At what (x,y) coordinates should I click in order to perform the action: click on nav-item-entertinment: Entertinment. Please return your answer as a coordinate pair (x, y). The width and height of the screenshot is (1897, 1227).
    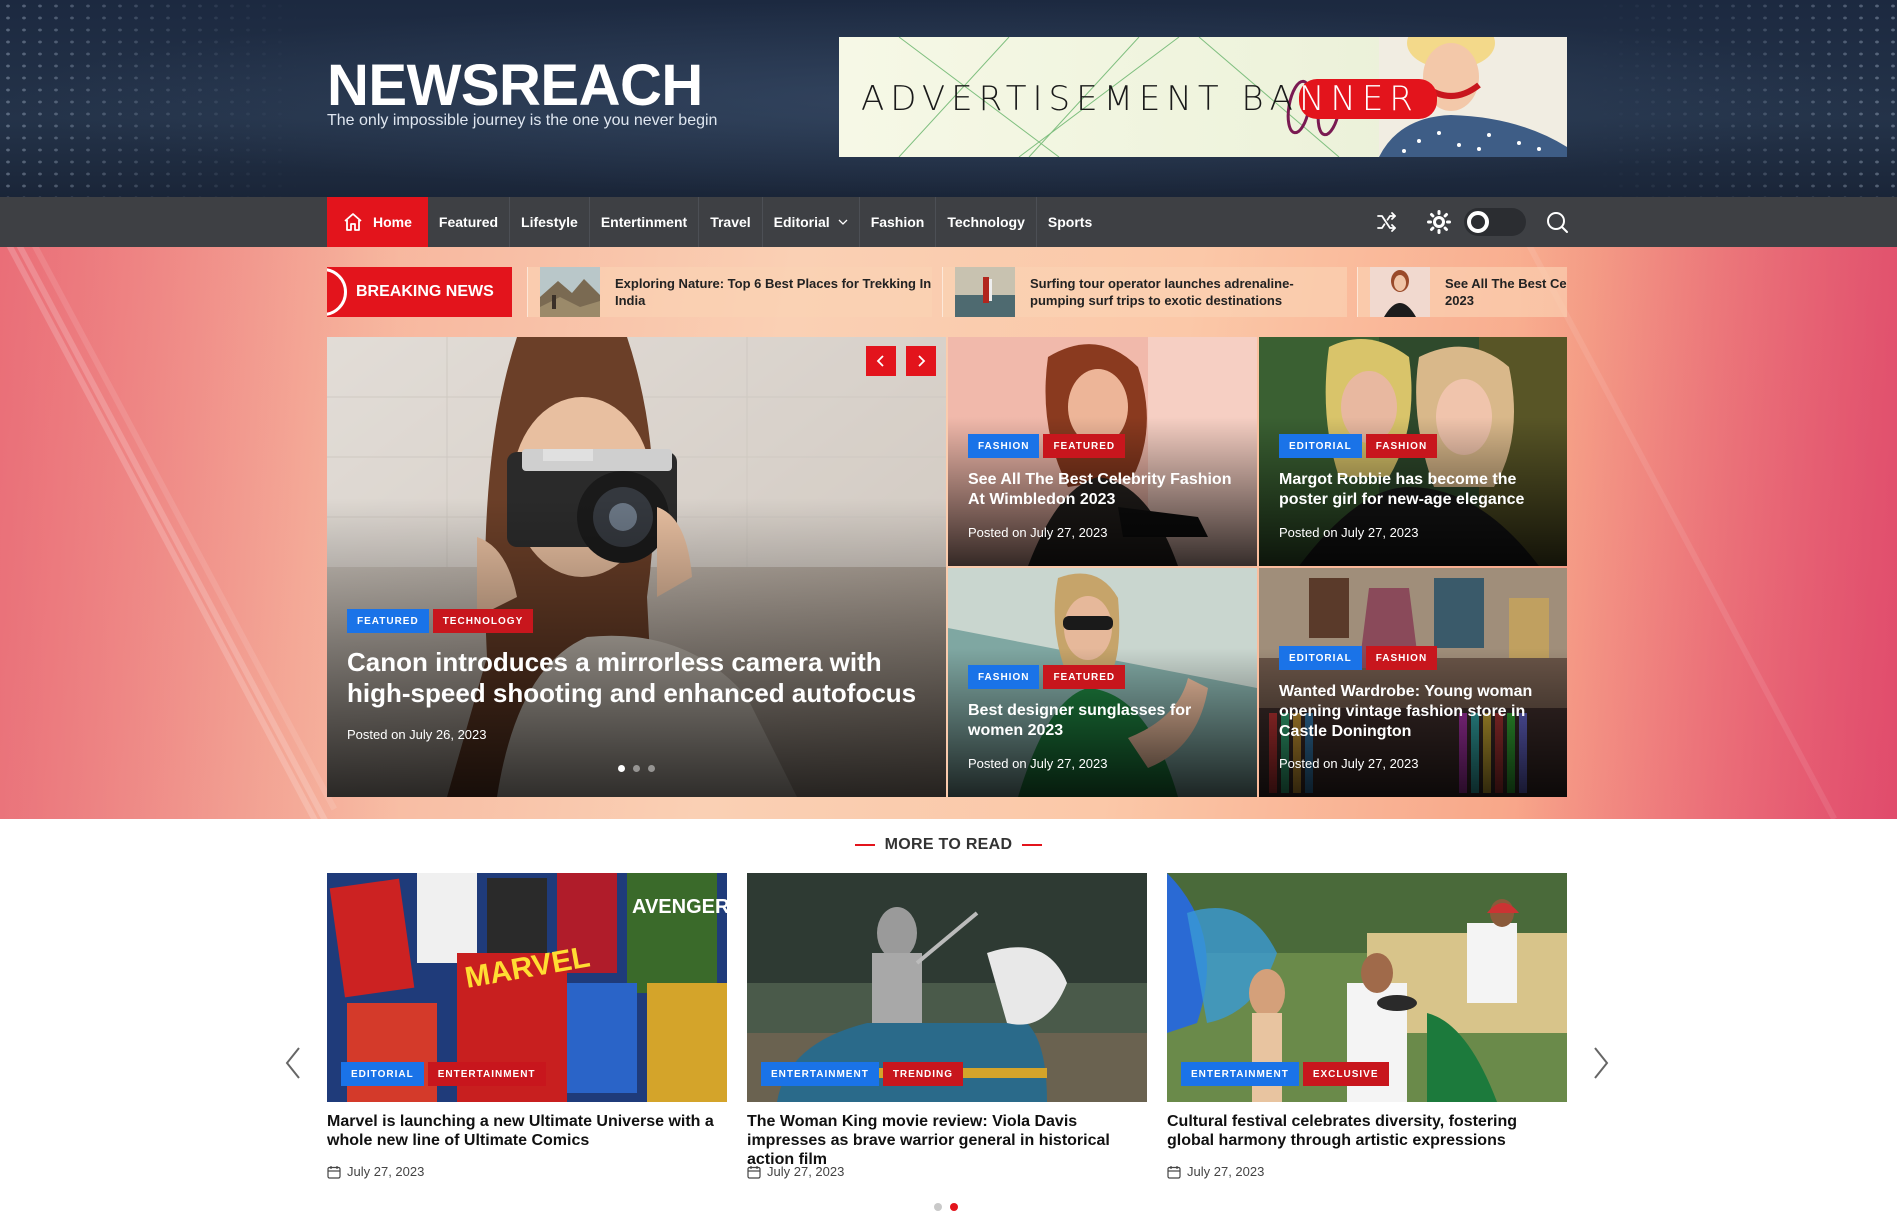
    Looking at the image, I should click on (645, 222).